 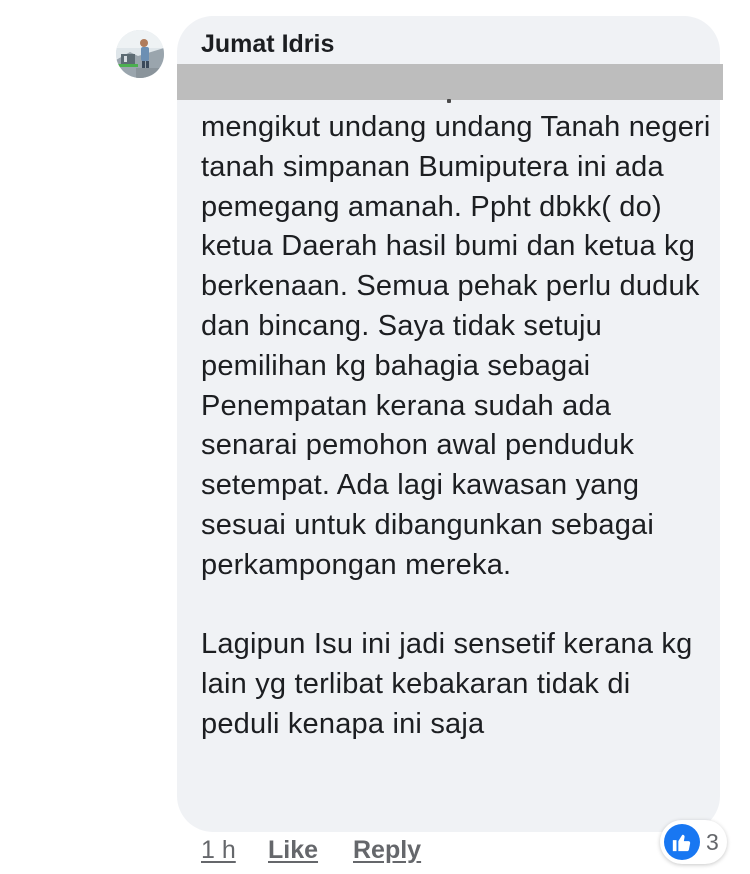 I want to click on reaction-summary: 3, so click(x=693, y=842).